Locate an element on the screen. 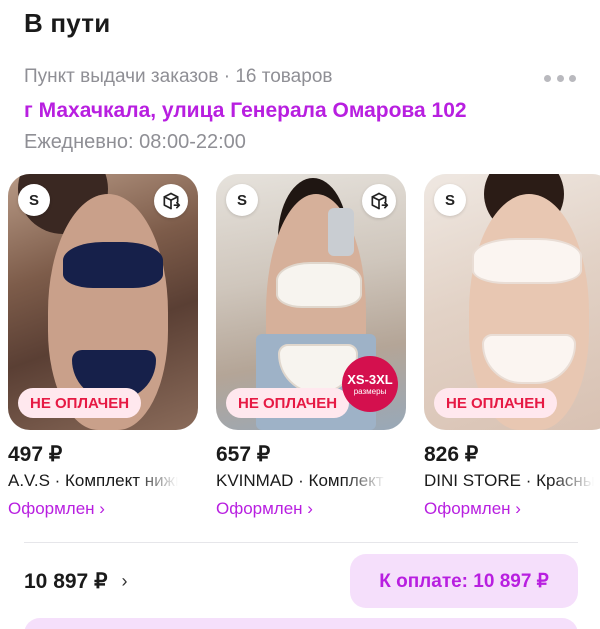 This screenshot has width=600, height=629. section-title: В пути is located at coordinates (67, 23).